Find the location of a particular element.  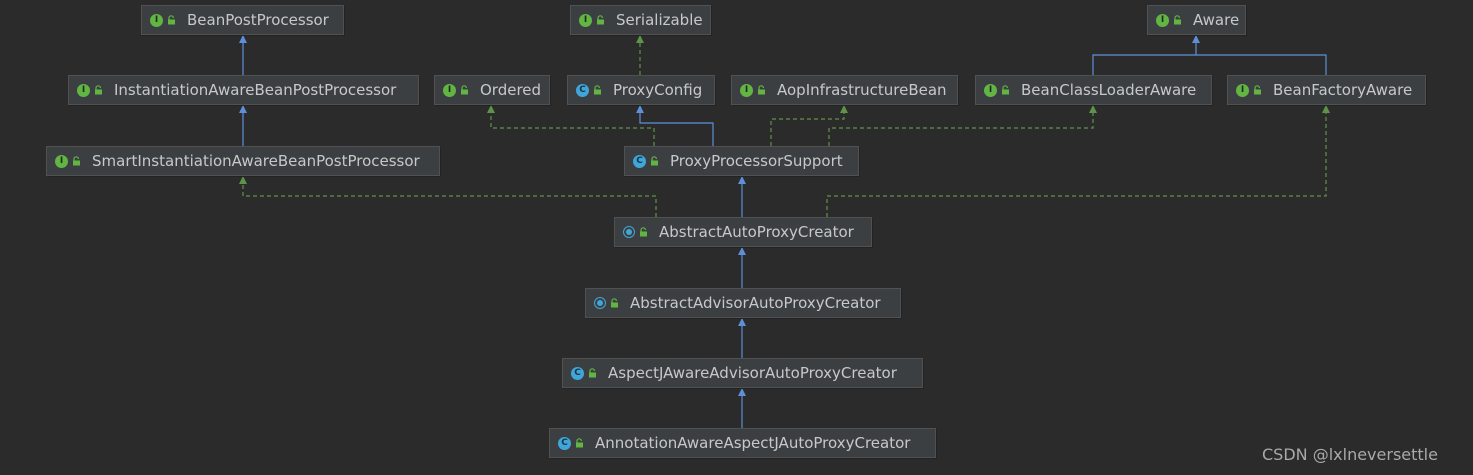

node-label: Aware is located at coordinates (1216, 19).